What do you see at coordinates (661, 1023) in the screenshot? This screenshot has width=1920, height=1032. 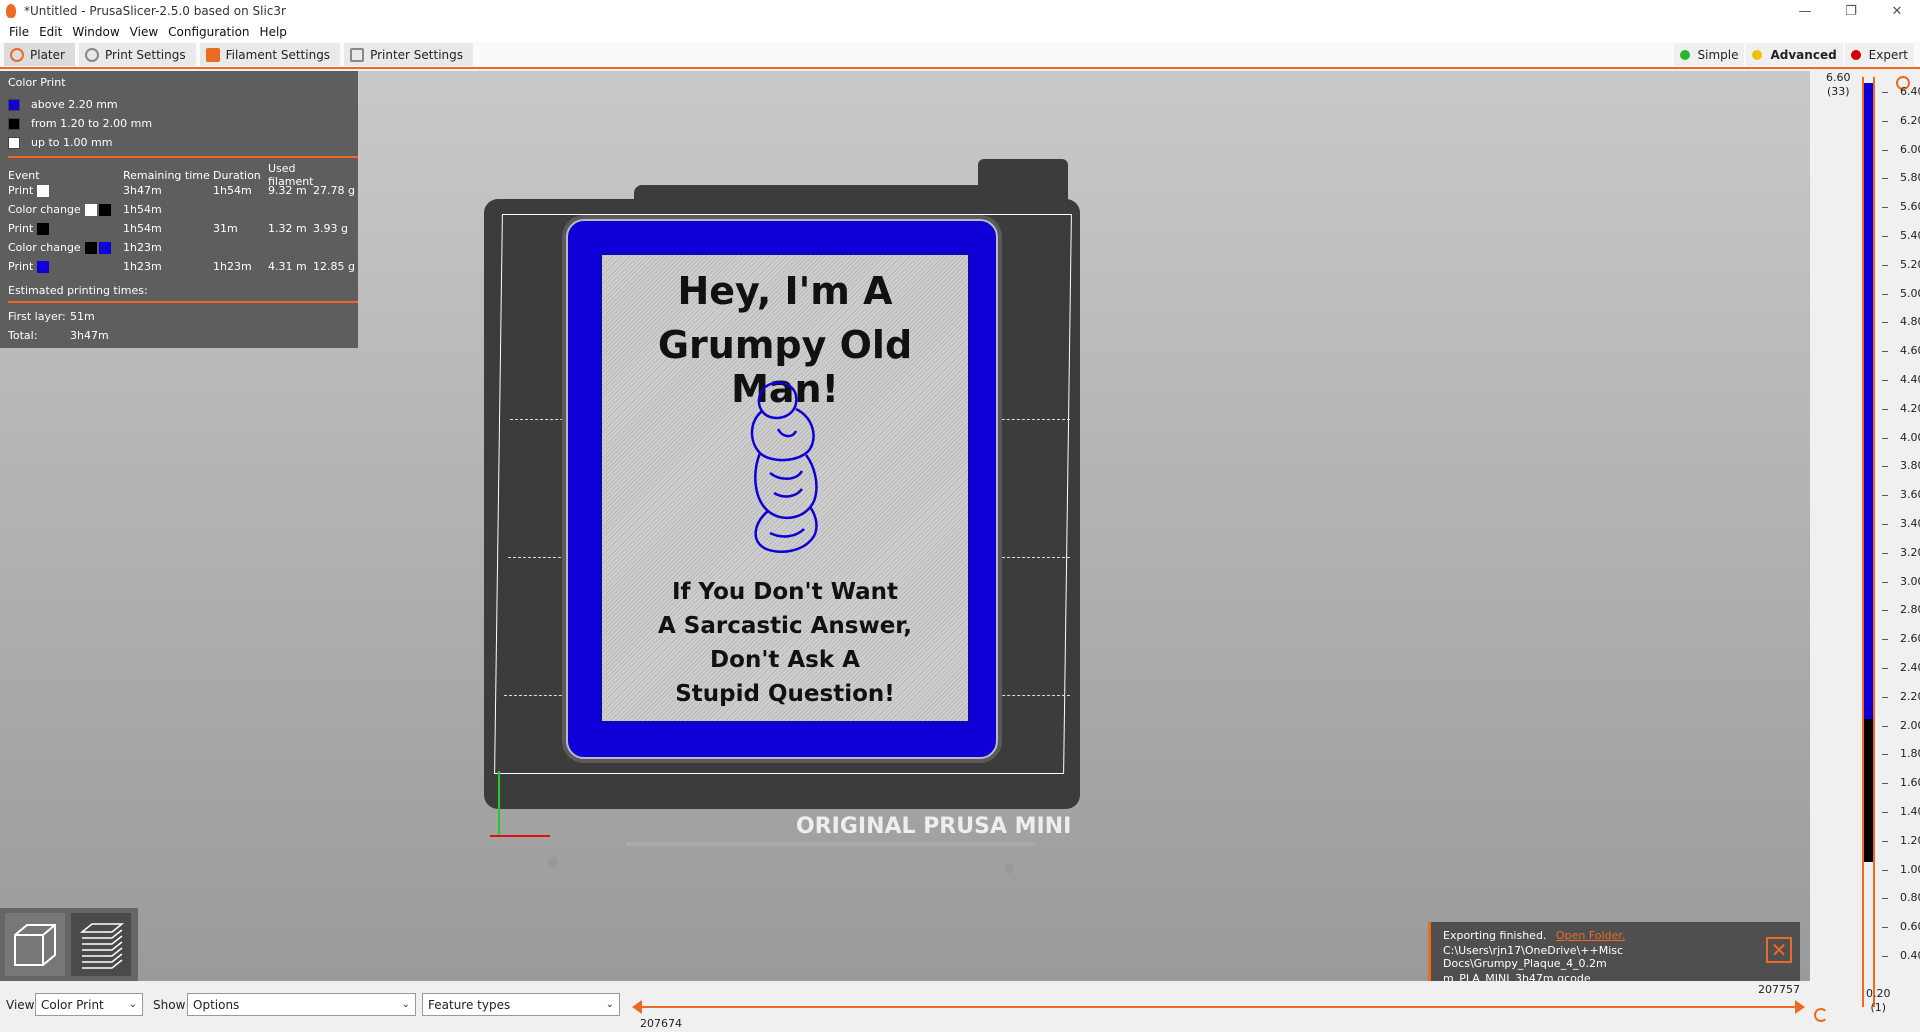 I see `slider-left-value: 207674` at bounding box center [661, 1023].